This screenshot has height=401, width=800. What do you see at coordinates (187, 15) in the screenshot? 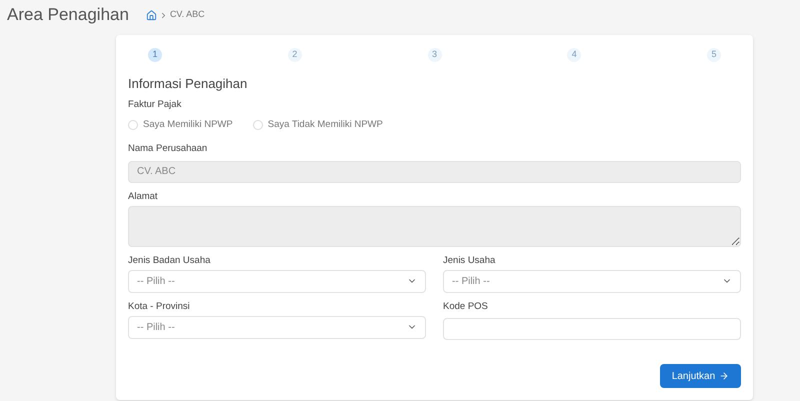
I see `breadcrumb-item: CV. ABC` at bounding box center [187, 15].